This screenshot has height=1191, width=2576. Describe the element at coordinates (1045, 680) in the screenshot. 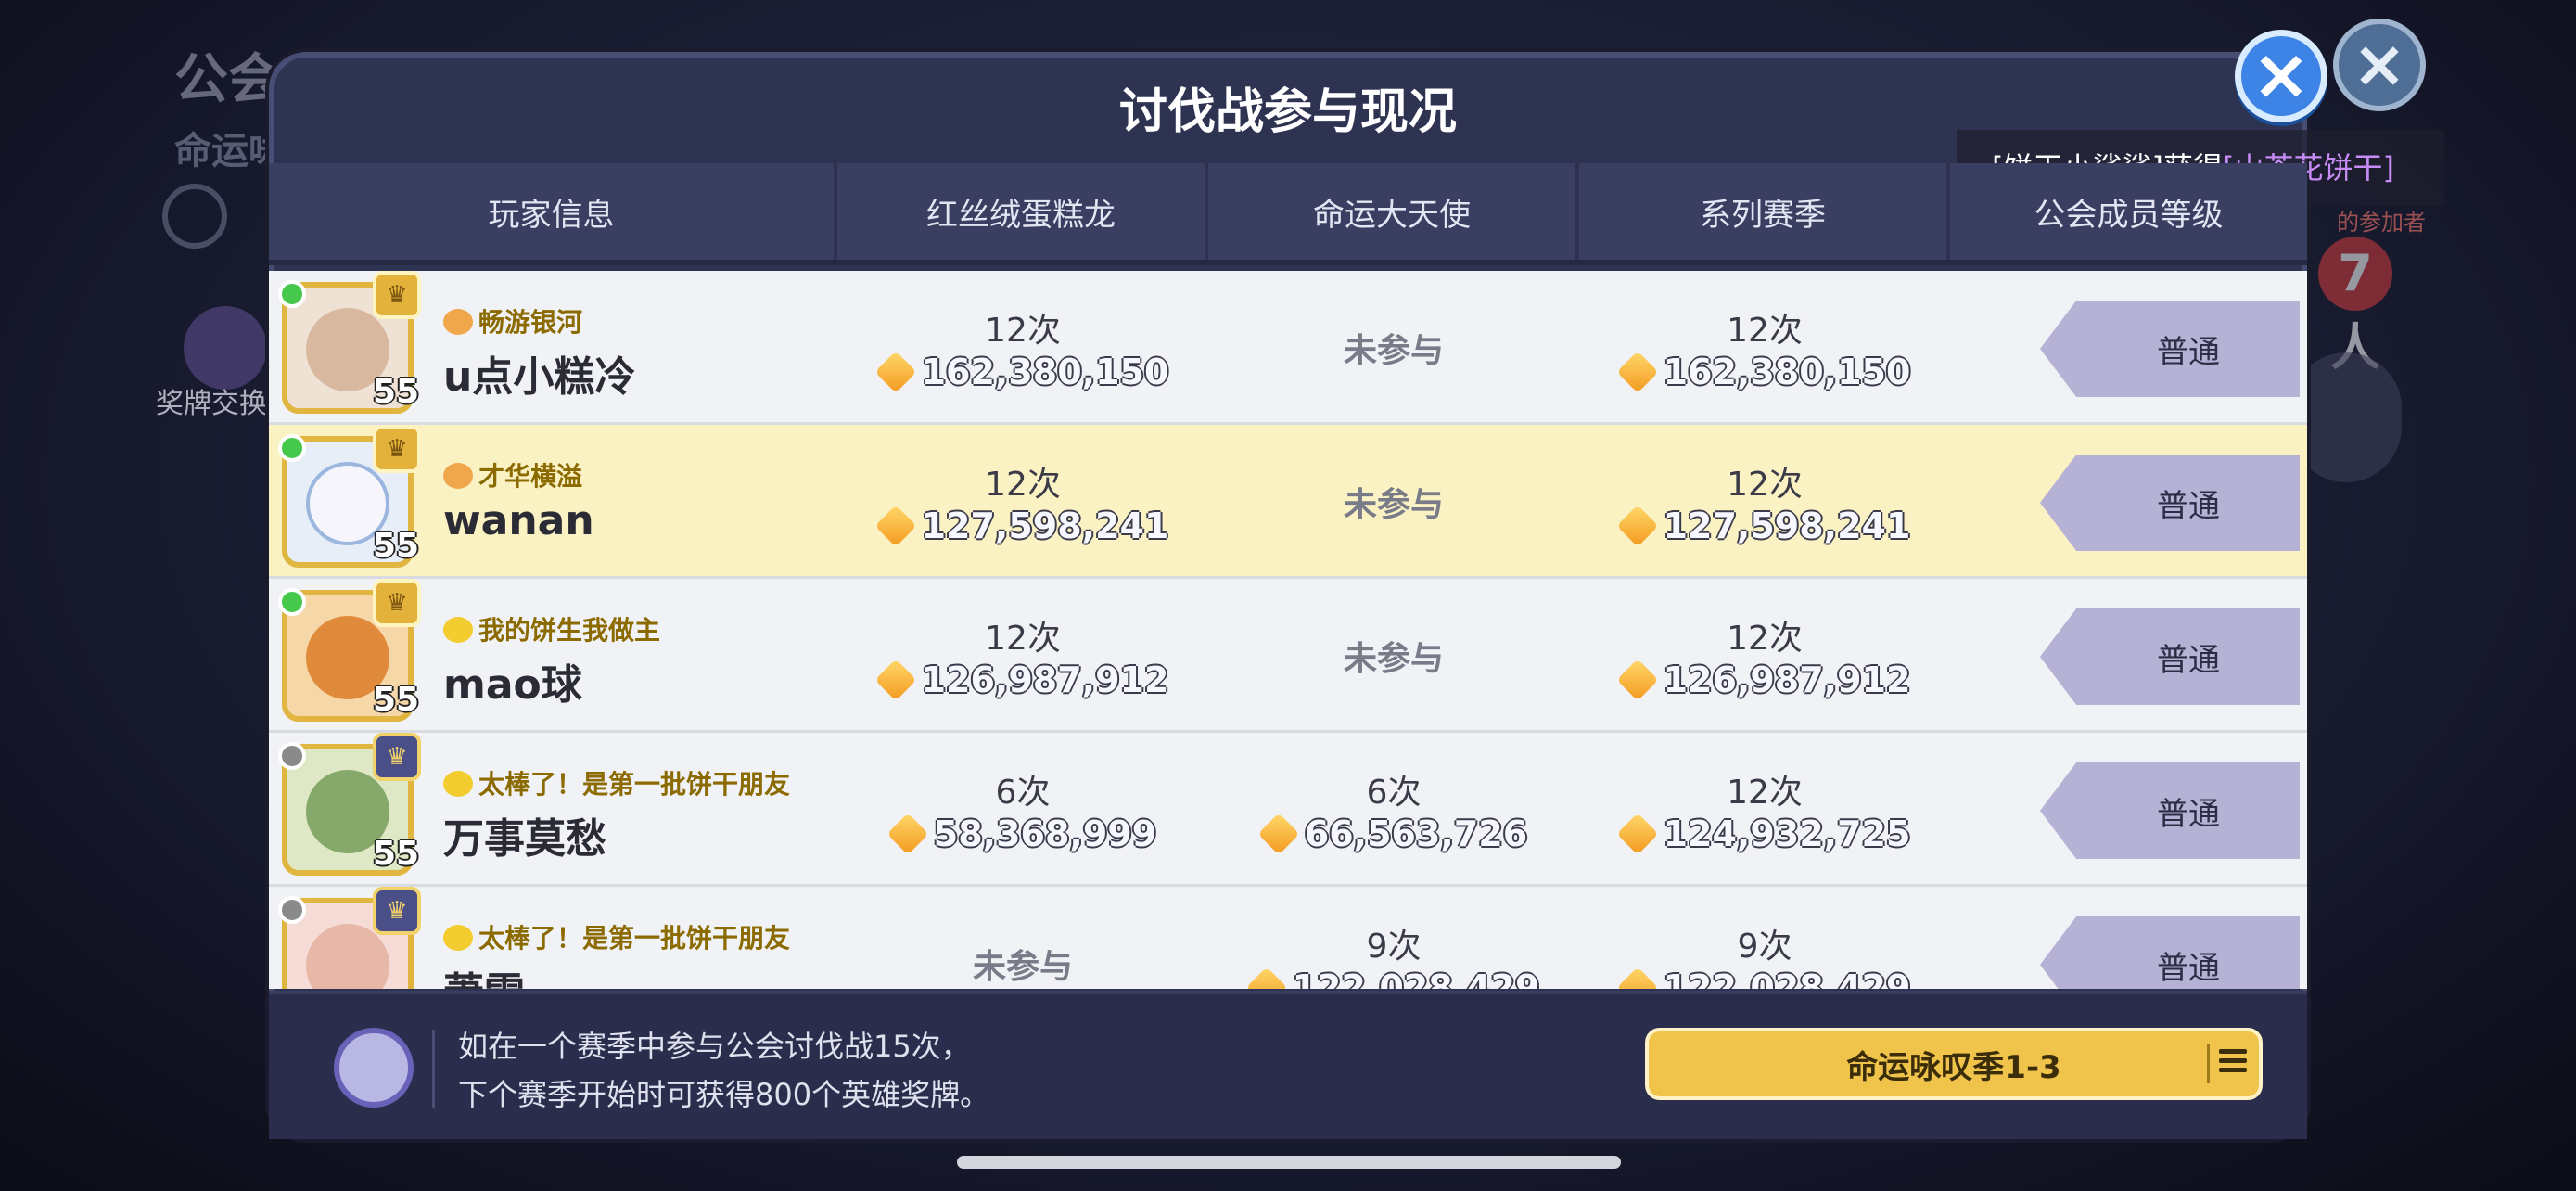

I see `dragon-score-value: 126,987,912` at that location.